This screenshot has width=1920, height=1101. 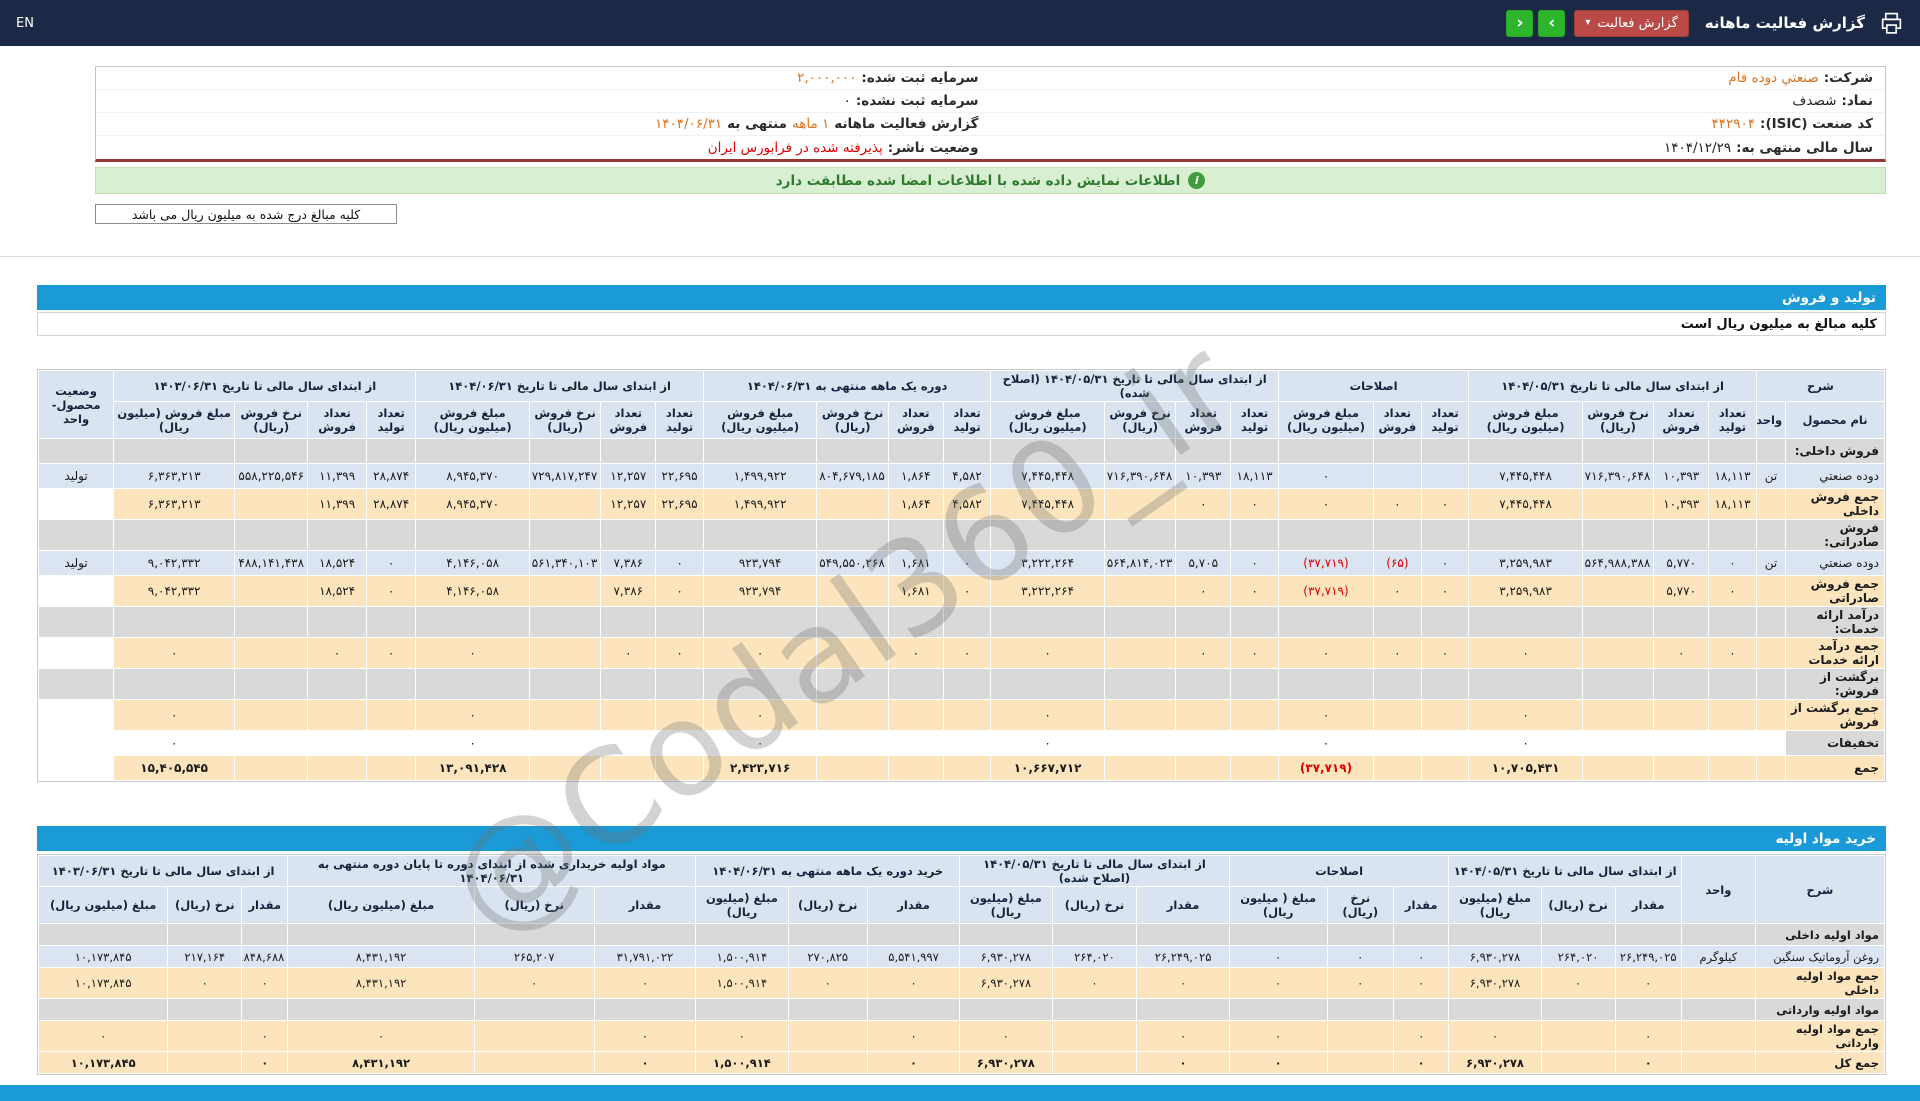 What do you see at coordinates (76, 476) in the screenshot?
I see `value-cell: تولید` at bounding box center [76, 476].